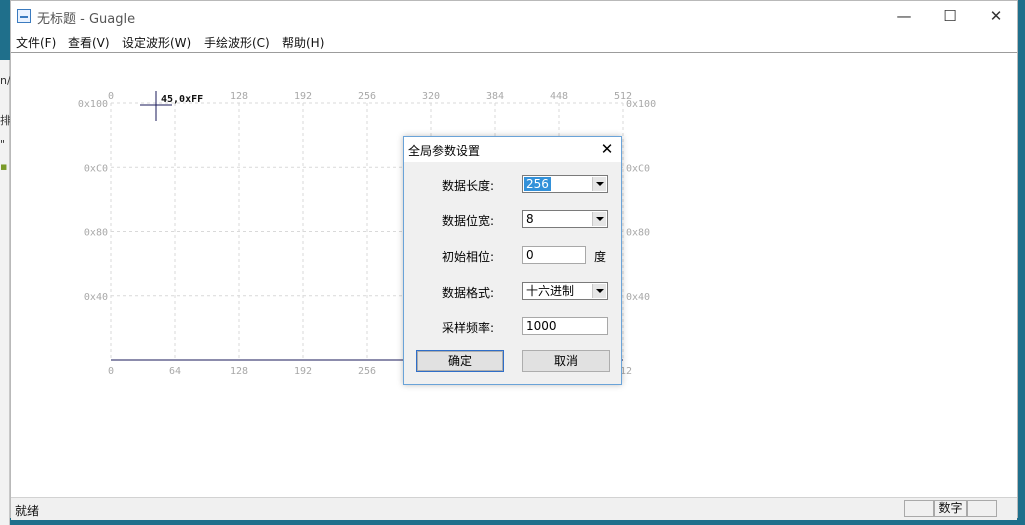 The image size is (1025, 525). What do you see at coordinates (460, 361) in the screenshot?
I see `ok-button: 确定` at bounding box center [460, 361].